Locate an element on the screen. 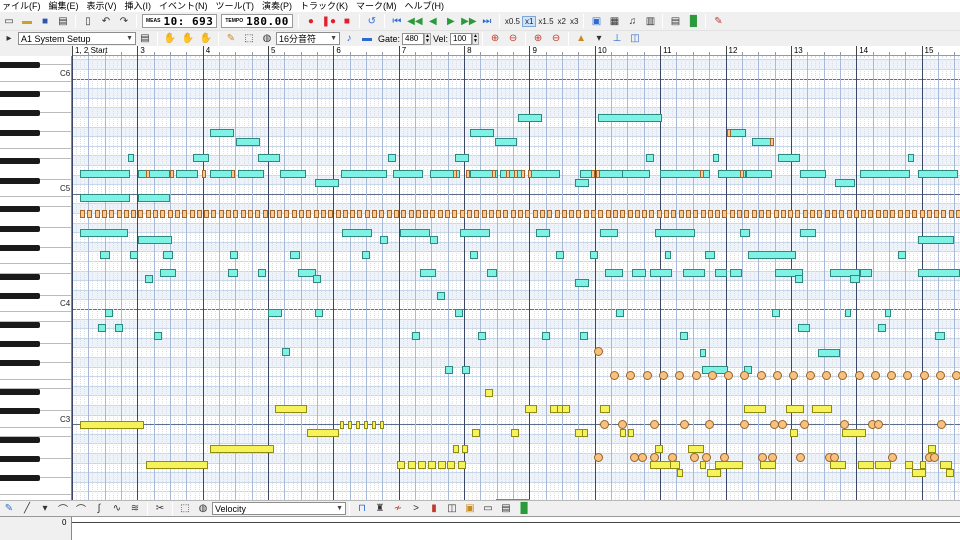  menu-track: トラック(K) is located at coordinates (326, 6).